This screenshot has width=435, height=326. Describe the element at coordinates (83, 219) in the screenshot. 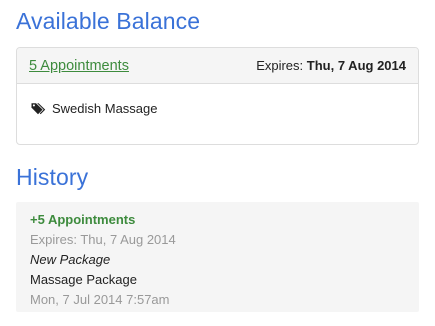

I see `history-amount: +5 Appointments` at that location.